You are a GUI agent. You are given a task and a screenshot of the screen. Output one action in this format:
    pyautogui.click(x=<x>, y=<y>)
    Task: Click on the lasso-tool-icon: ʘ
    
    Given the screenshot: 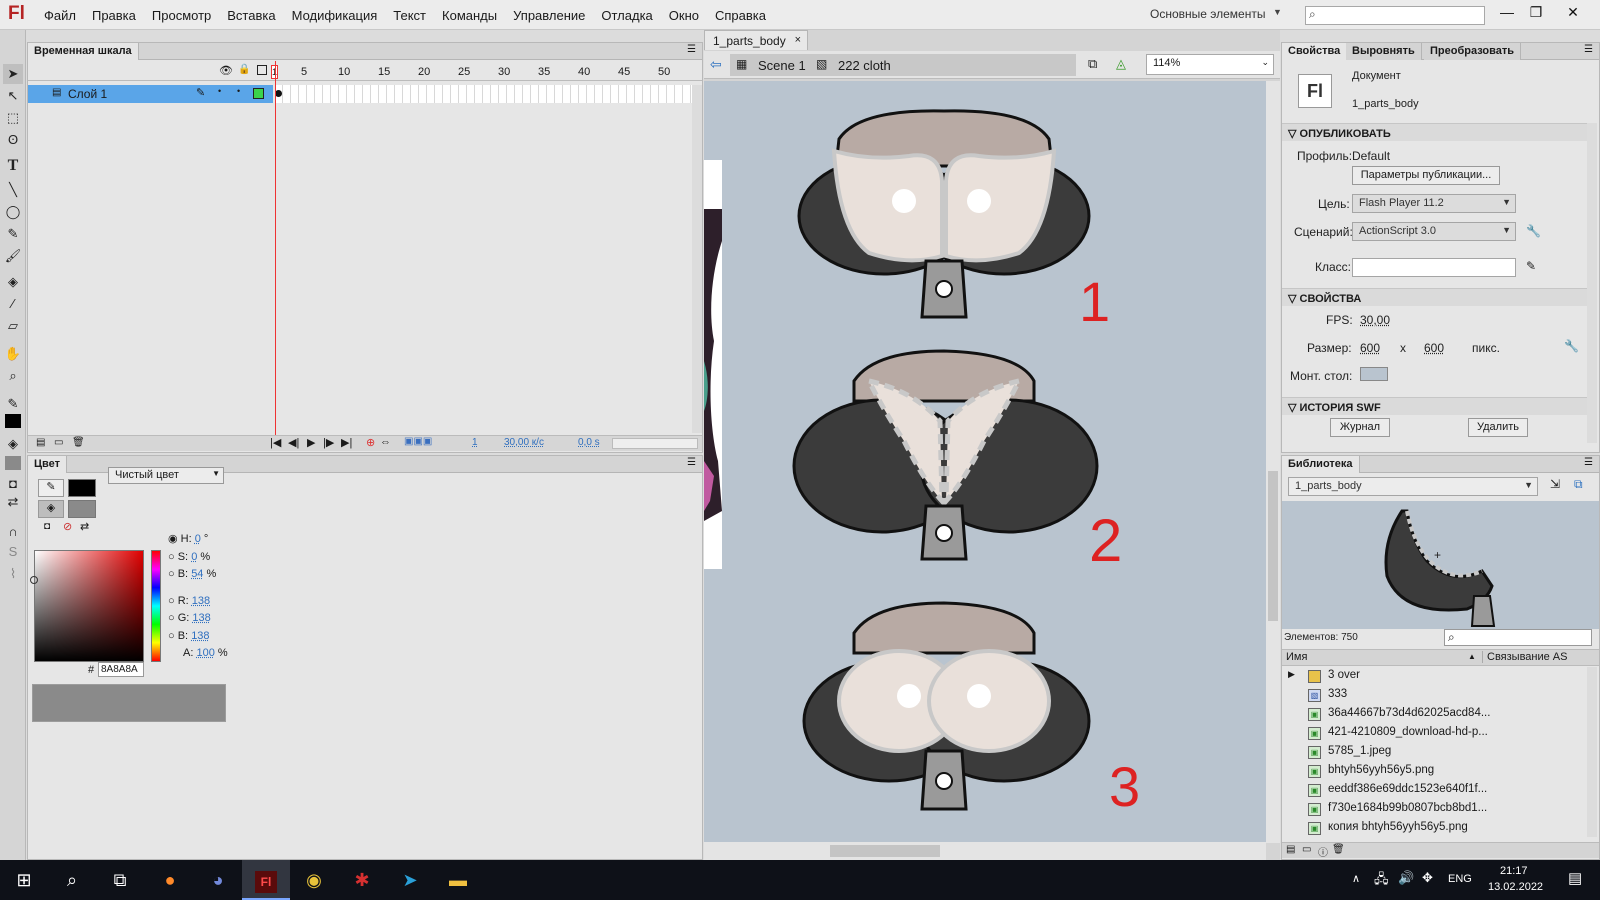 What is the action you would take?
    pyautogui.click(x=13, y=140)
    